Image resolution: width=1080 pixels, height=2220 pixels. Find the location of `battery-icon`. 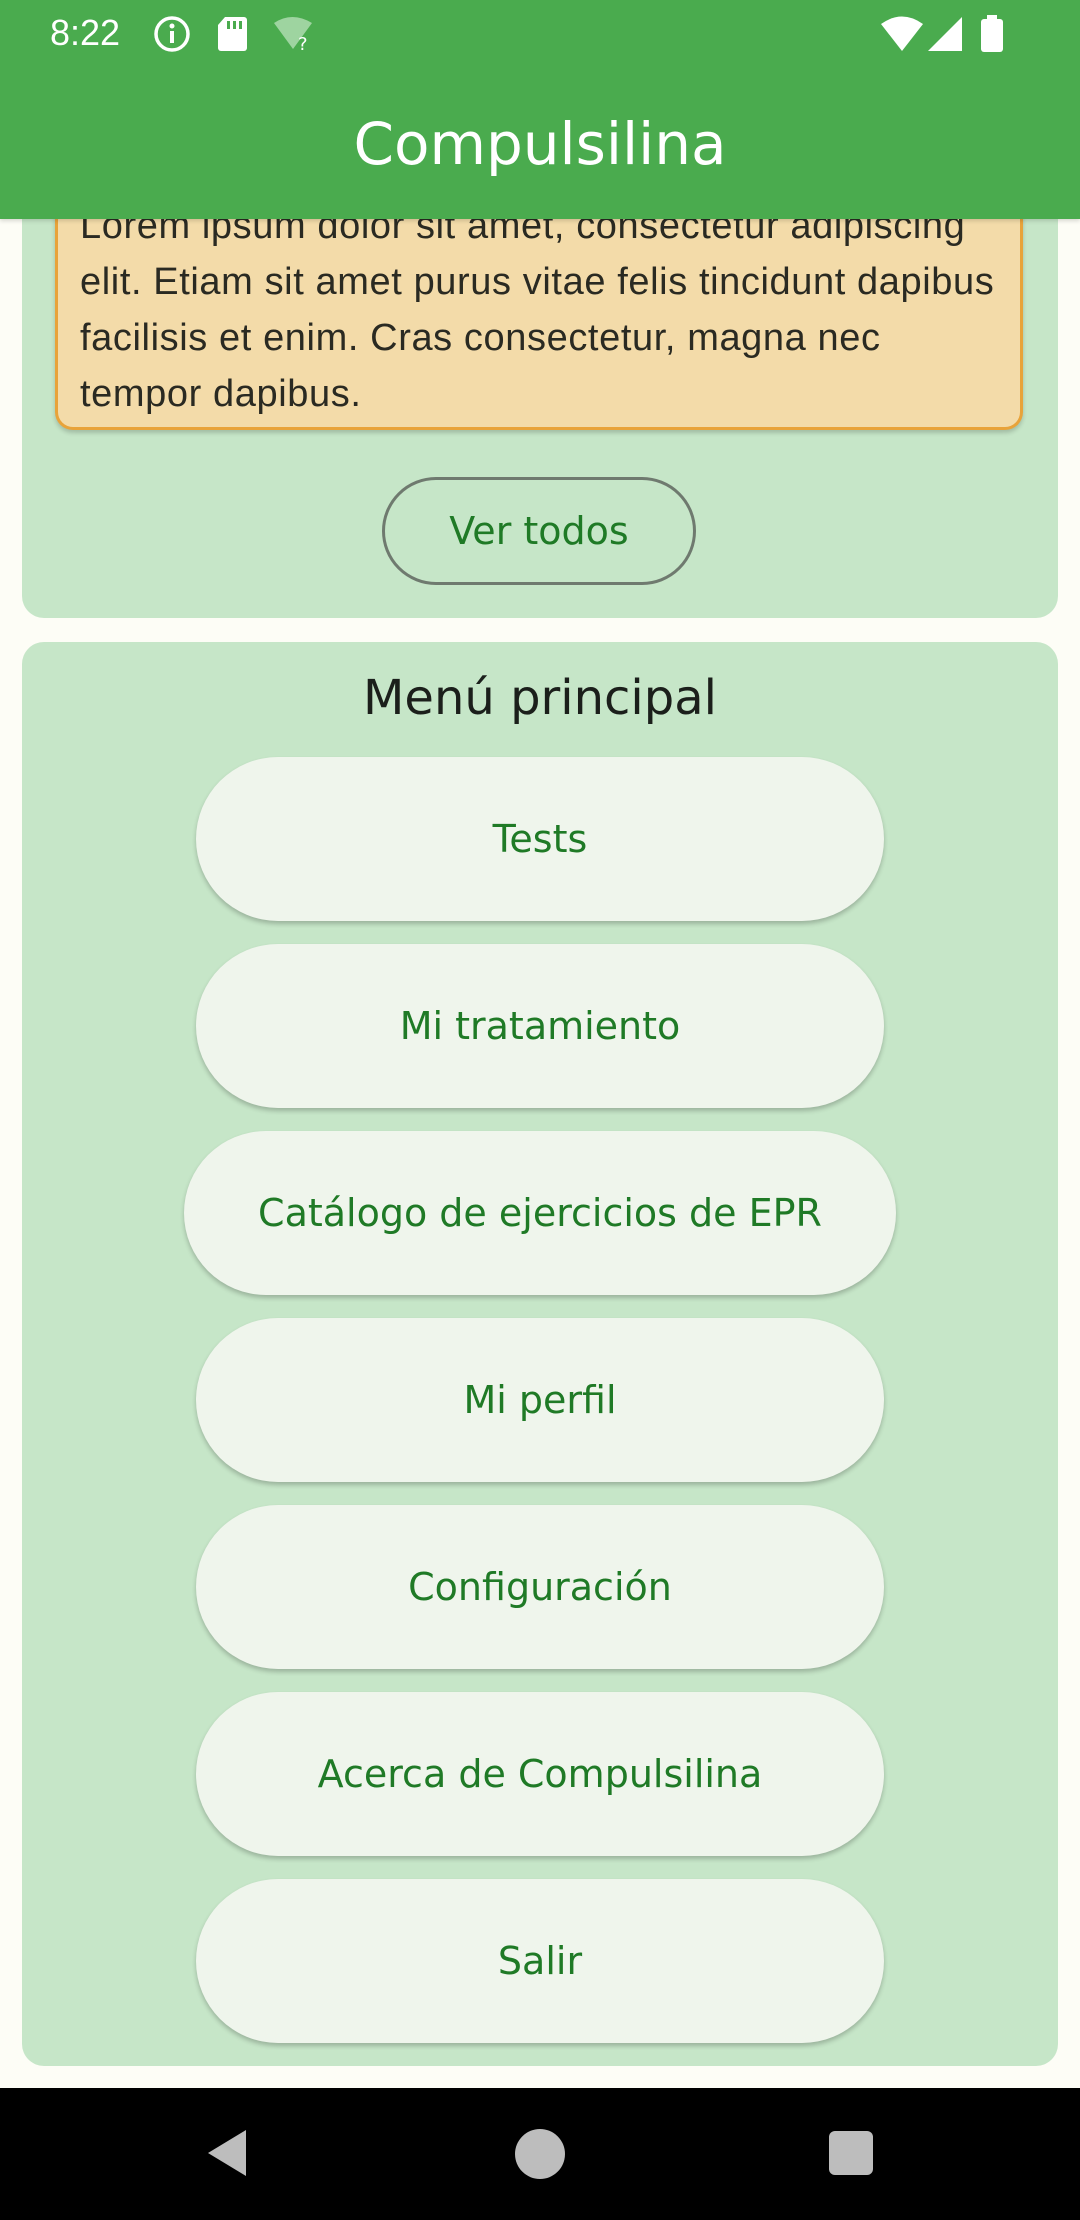

battery-icon is located at coordinates (992, 36).